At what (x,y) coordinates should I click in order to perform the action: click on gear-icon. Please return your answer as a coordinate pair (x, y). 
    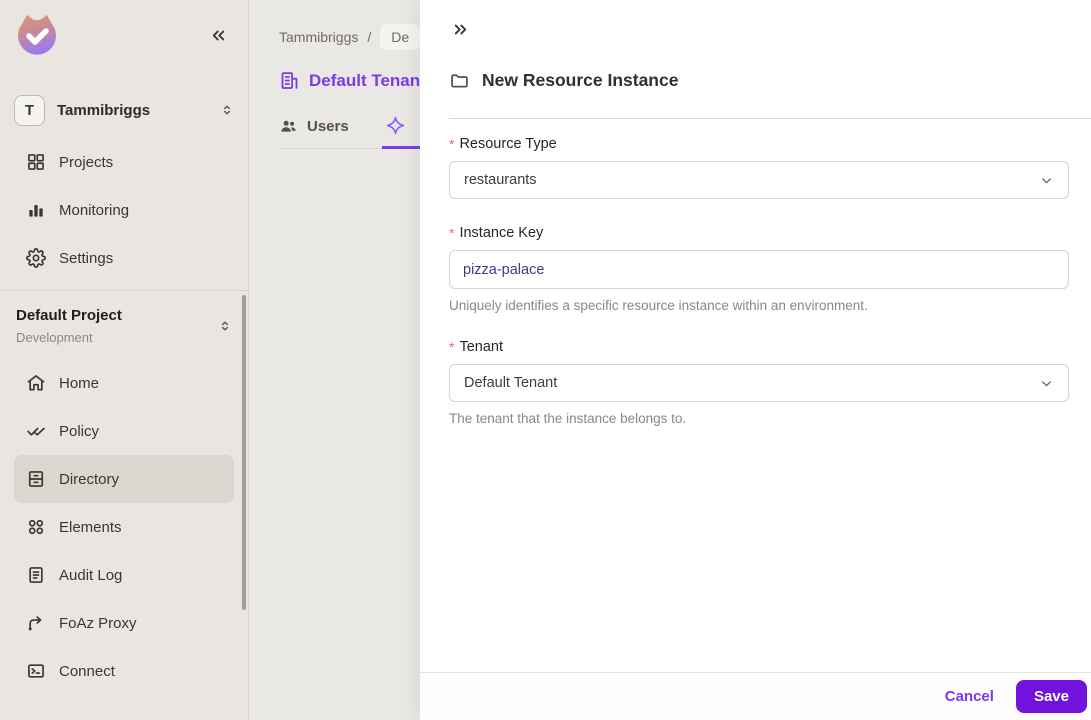
    Looking at the image, I should click on (36, 258).